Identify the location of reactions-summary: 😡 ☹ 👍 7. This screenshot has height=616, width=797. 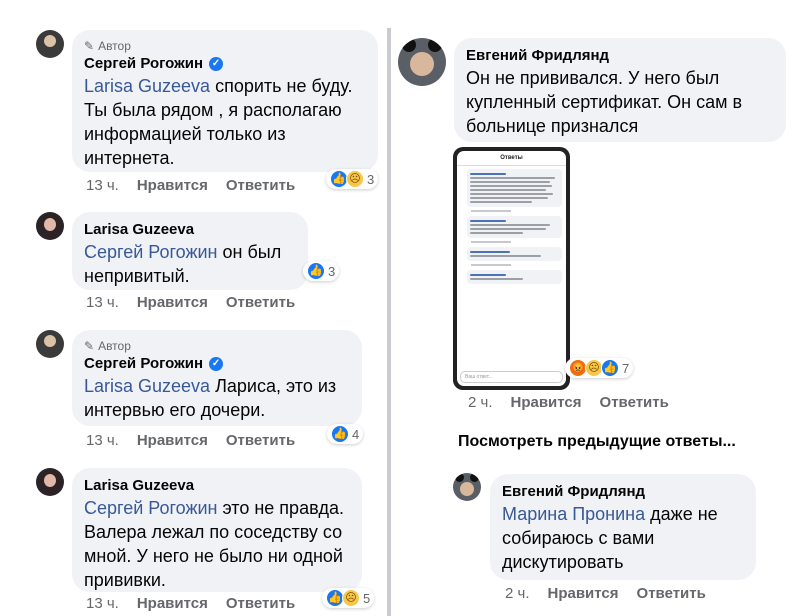
(599, 368).